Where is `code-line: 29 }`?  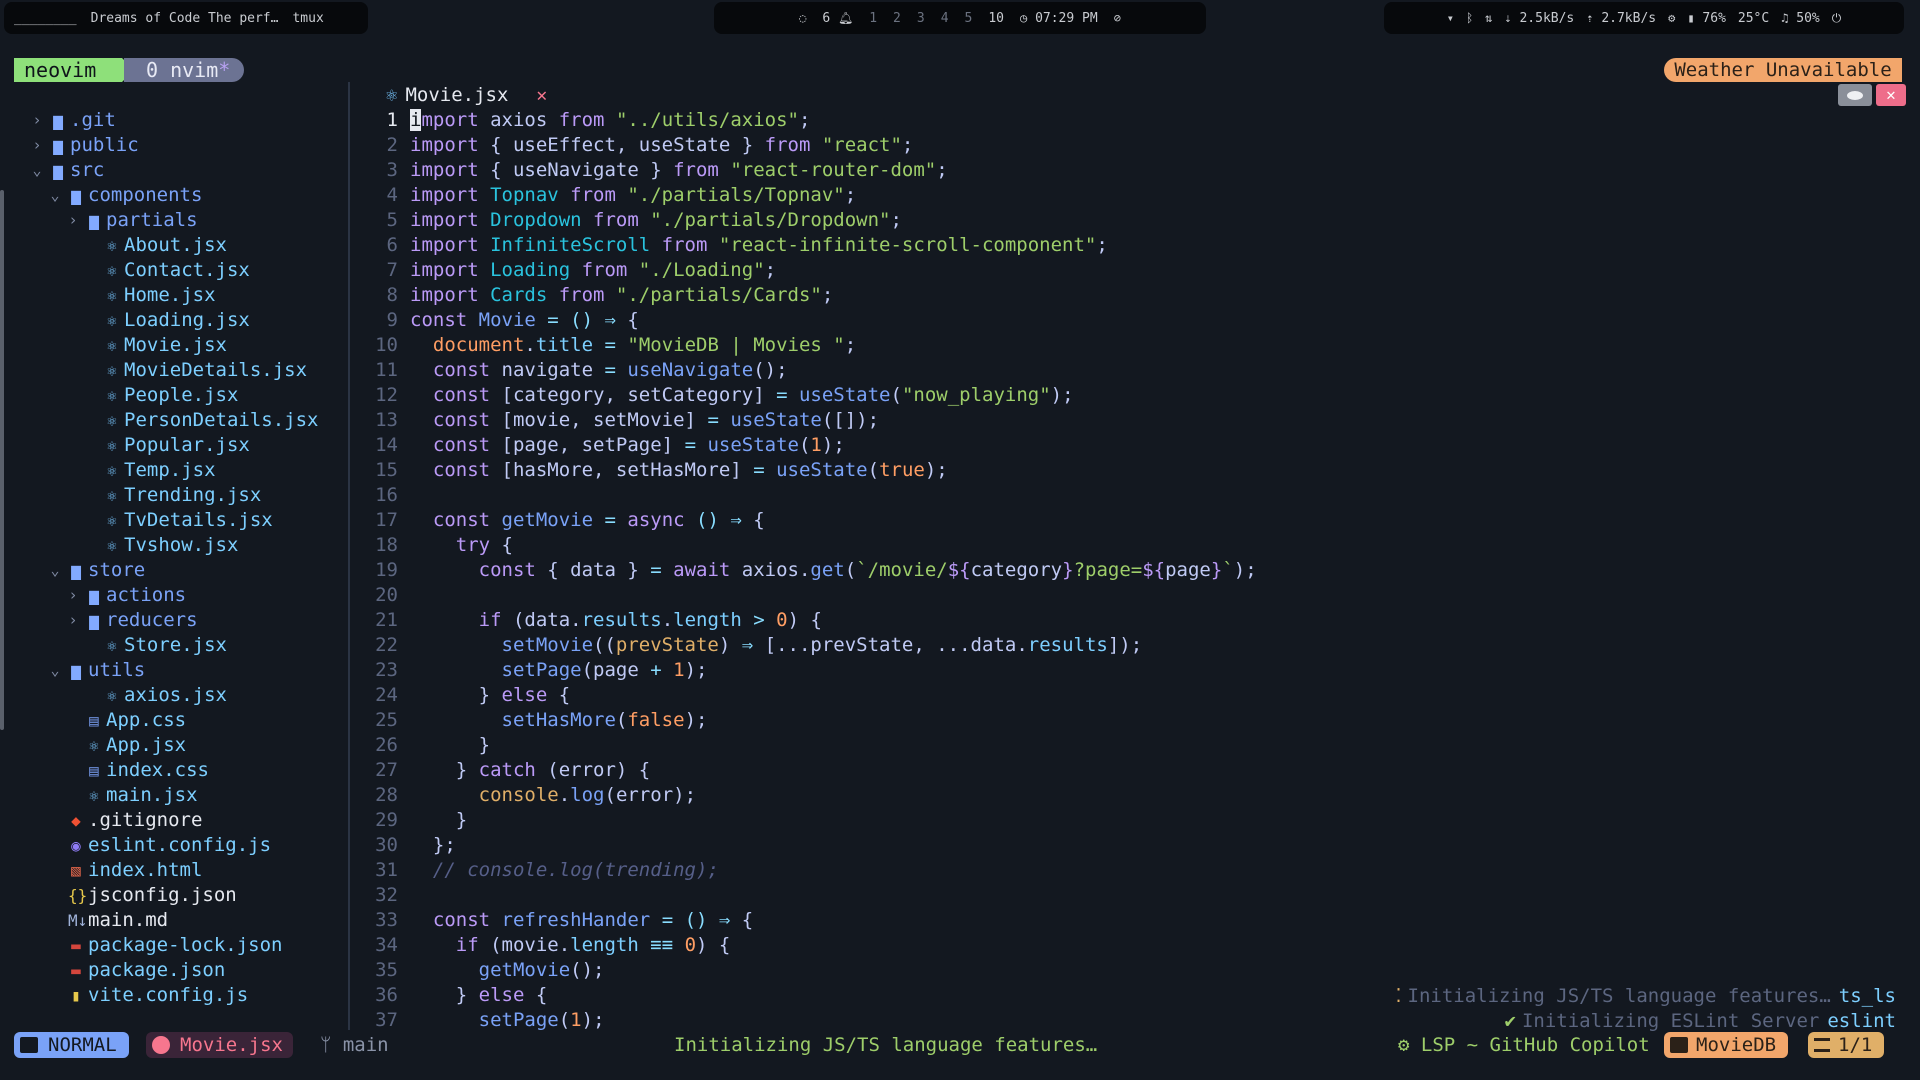 code-line: 29 } is located at coordinates (1132, 820).